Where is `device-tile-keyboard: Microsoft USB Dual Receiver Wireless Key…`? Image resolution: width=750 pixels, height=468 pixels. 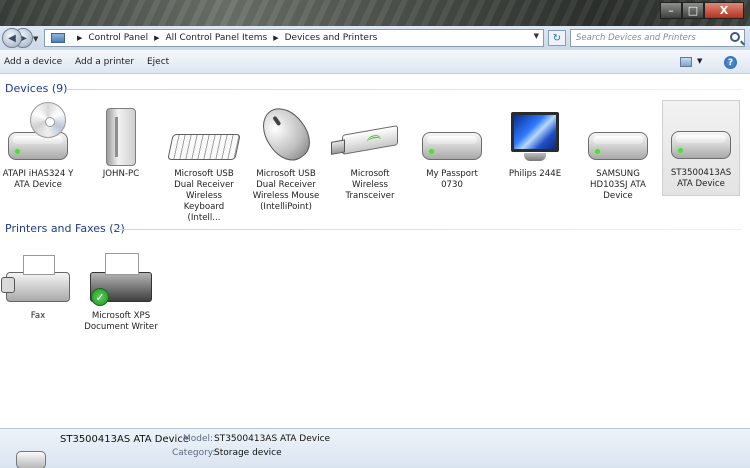 device-tile-keyboard: Microsoft USB Dual Receiver Wireless Key… is located at coordinates (204, 163).